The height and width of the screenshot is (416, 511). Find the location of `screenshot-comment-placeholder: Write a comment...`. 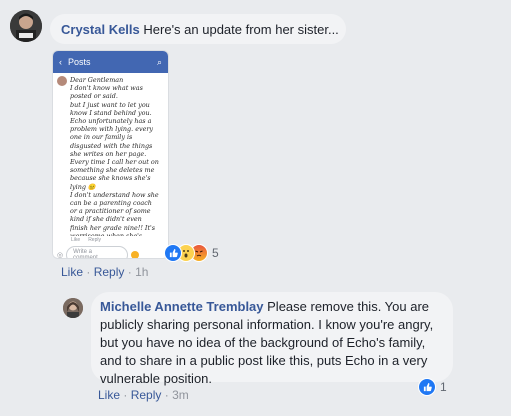

screenshot-comment-placeholder: Write a comment... is located at coordinates (88, 254).